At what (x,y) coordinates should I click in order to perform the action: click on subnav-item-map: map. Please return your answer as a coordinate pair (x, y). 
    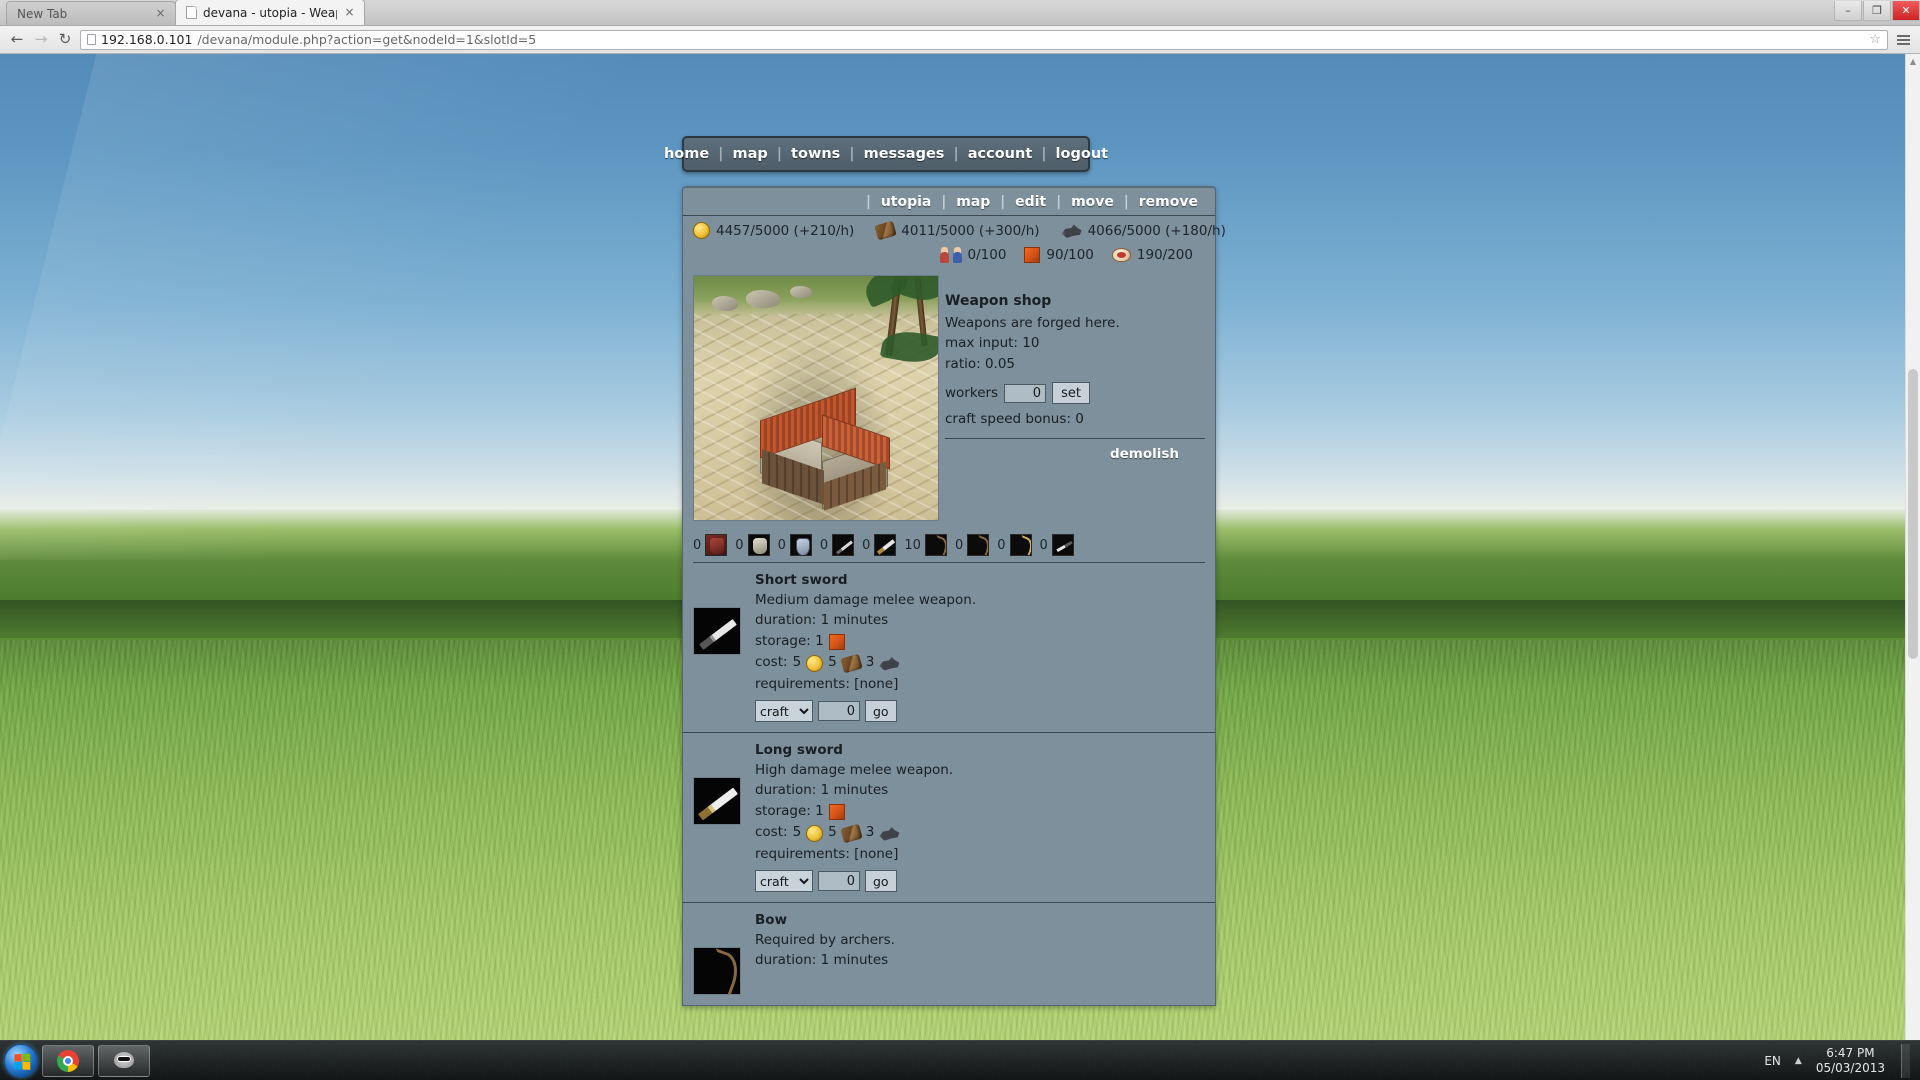
    Looking at the image, I should click on (973, 202).